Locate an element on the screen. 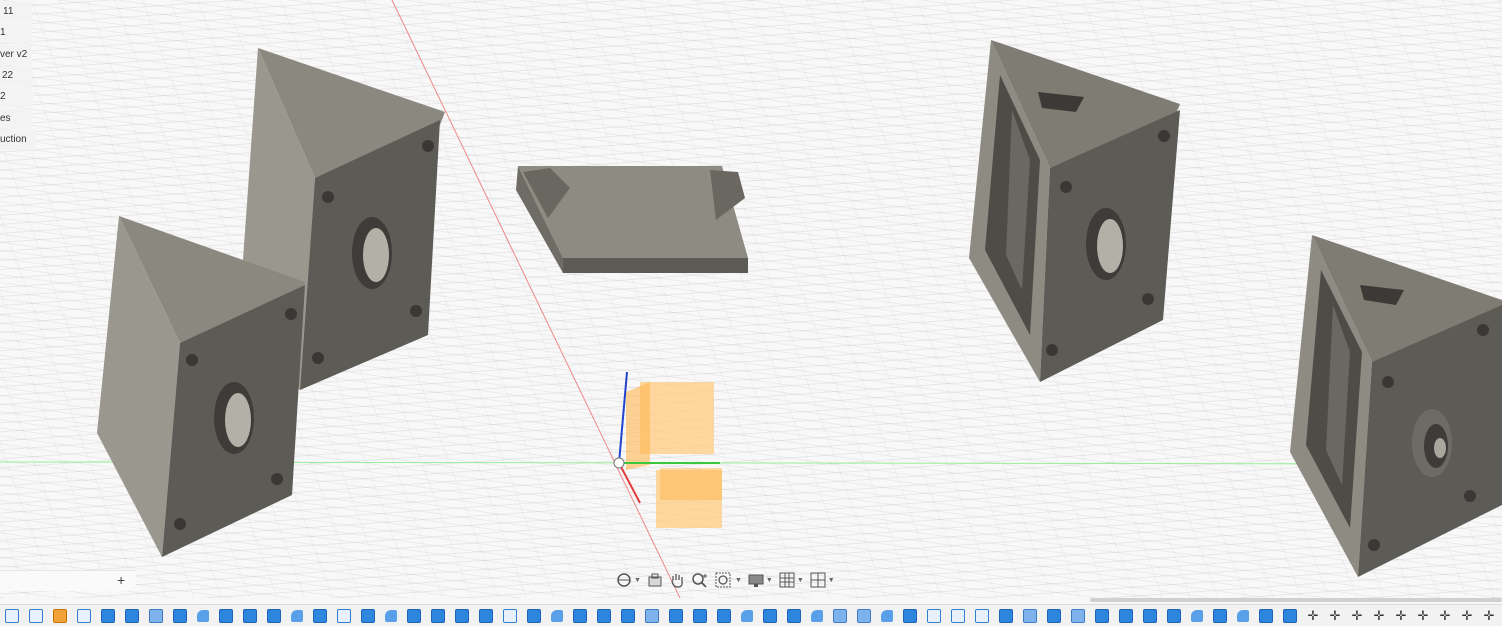 This screenshot has width=1502, height=626. display-settings-button: ▼ is located at coordinates (760, 580).